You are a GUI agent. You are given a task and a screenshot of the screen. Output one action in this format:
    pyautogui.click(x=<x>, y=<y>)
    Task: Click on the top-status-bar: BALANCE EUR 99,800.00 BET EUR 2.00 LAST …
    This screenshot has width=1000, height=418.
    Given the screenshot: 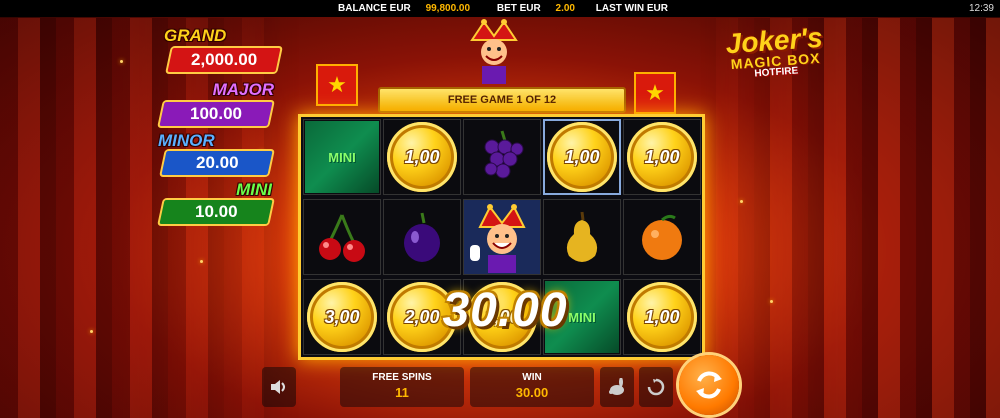 What is the action you would take?
    pyautogui.click(x=500, y=8)
    